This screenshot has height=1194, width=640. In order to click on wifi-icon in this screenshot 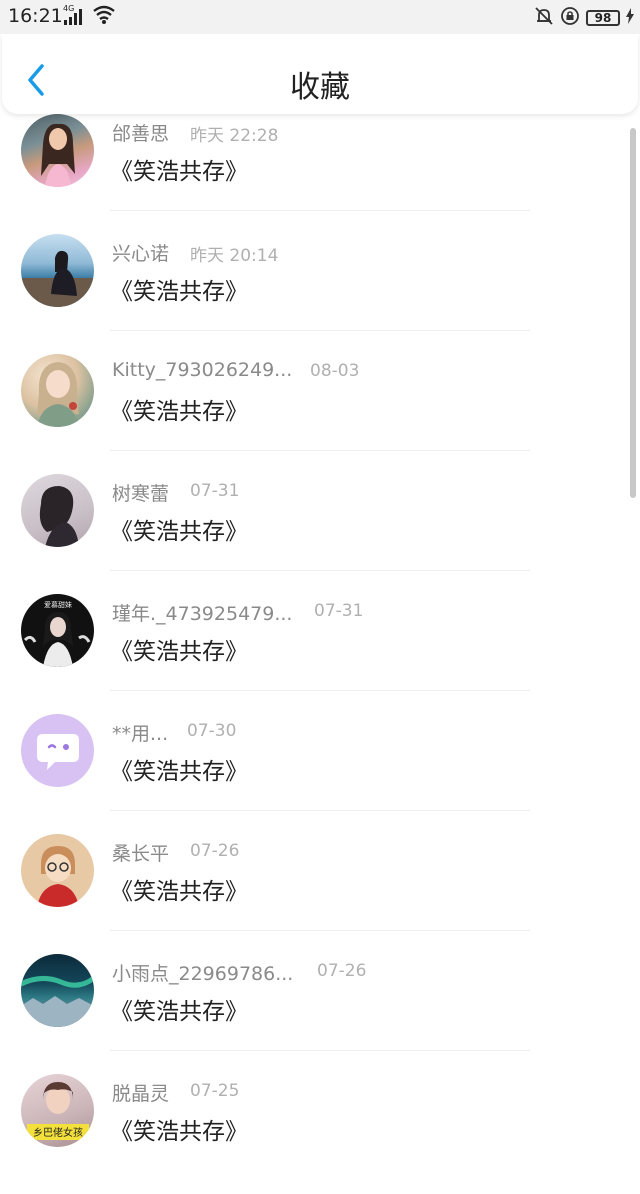, I will do `click(104, 17)`.